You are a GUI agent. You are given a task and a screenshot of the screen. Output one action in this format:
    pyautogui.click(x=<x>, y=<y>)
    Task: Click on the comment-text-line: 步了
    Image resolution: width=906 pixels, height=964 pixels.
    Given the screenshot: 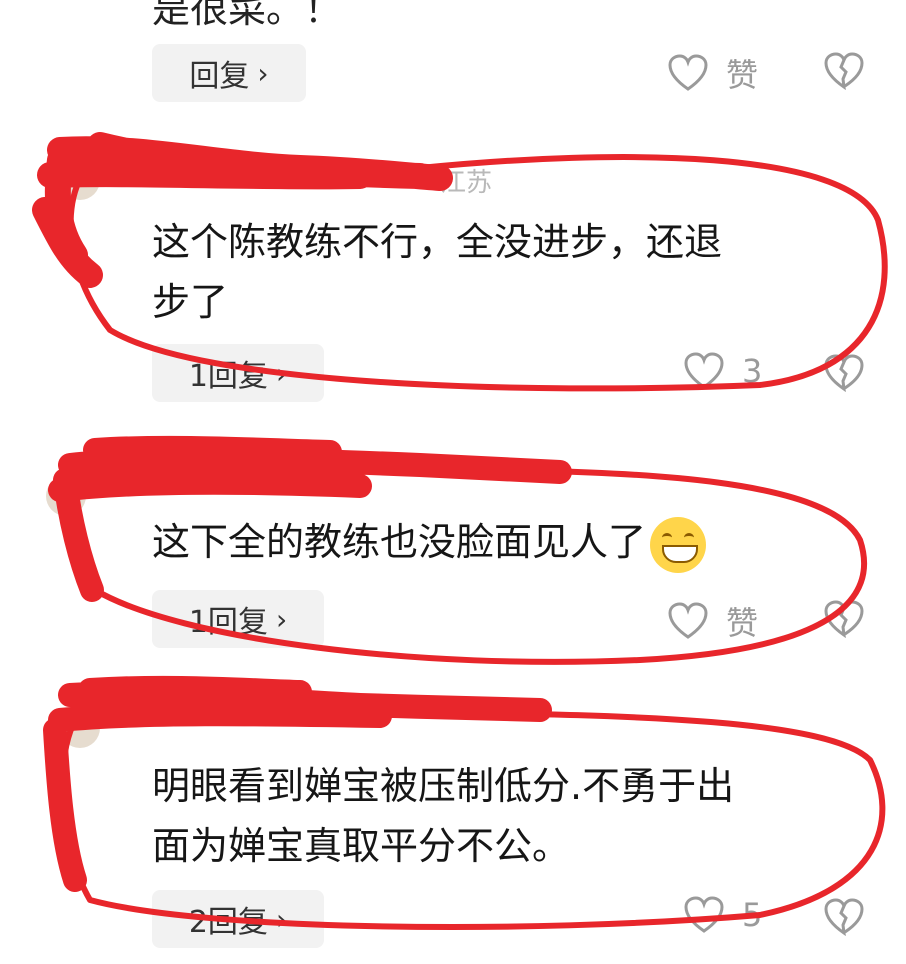 What is the action you would take?
    pyautogui.click(x=190, y=302)
    